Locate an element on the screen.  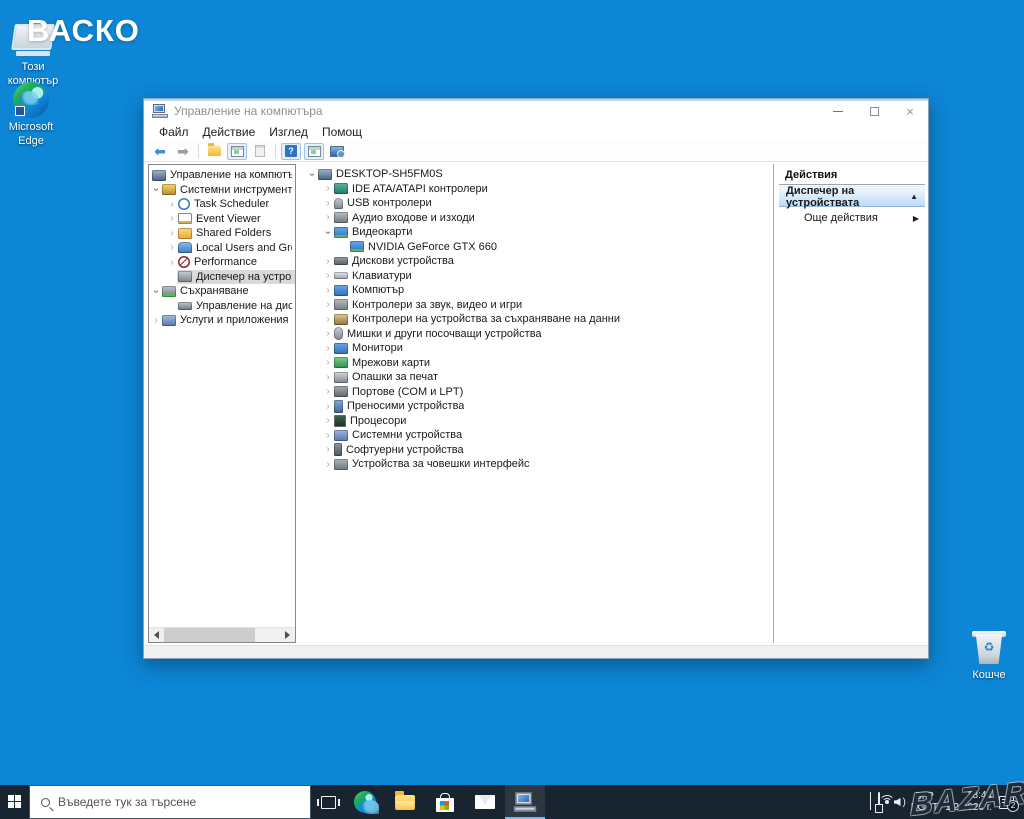
tree-item: Услуги и приложения is located at coordinates (222, 320).